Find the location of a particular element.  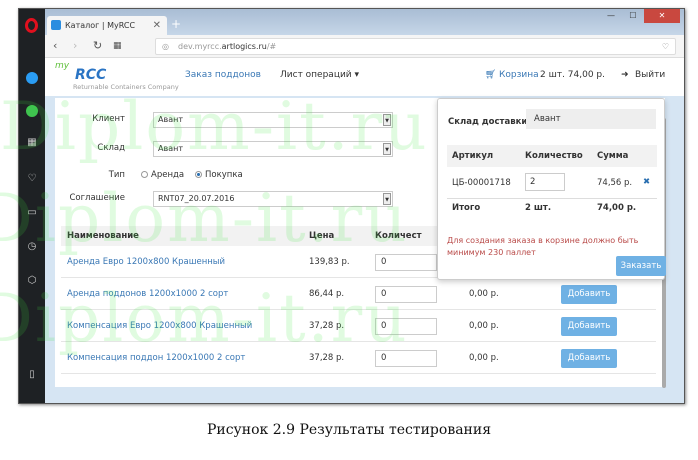

cart-item-row: ЦБ-00001718 2 74,56 р. ✖ is located at coordinates (552, 184).